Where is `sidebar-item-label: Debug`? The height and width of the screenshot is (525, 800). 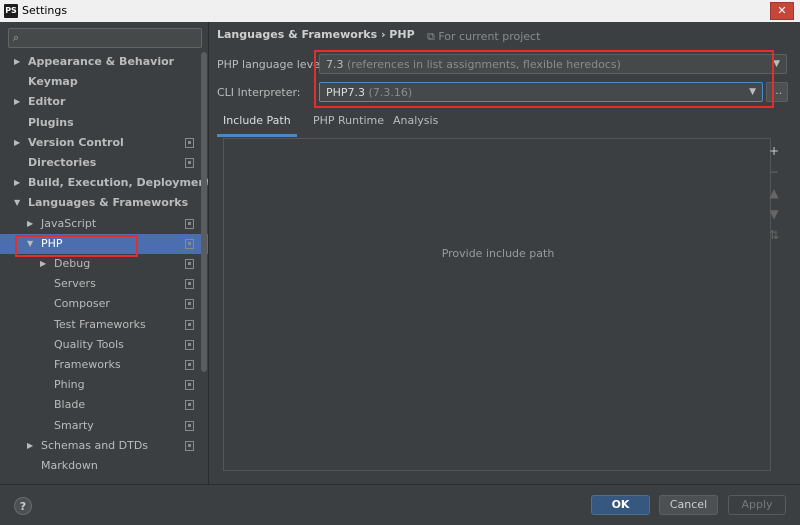 sidebar-item-label: Debug is located at coordinates (72, 263).